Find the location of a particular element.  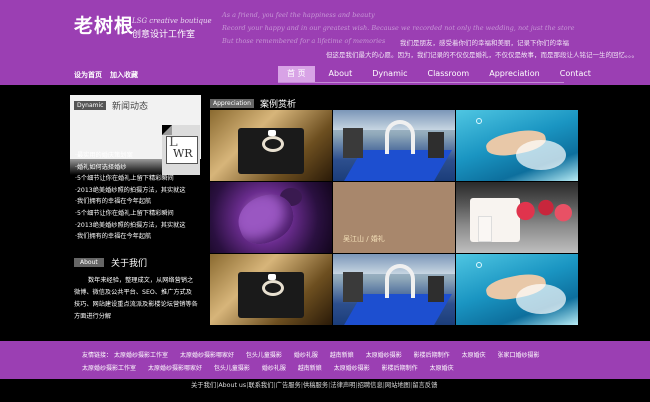

bottom-link-submissions: 供稿服务 is located at coordinates (315, 385).